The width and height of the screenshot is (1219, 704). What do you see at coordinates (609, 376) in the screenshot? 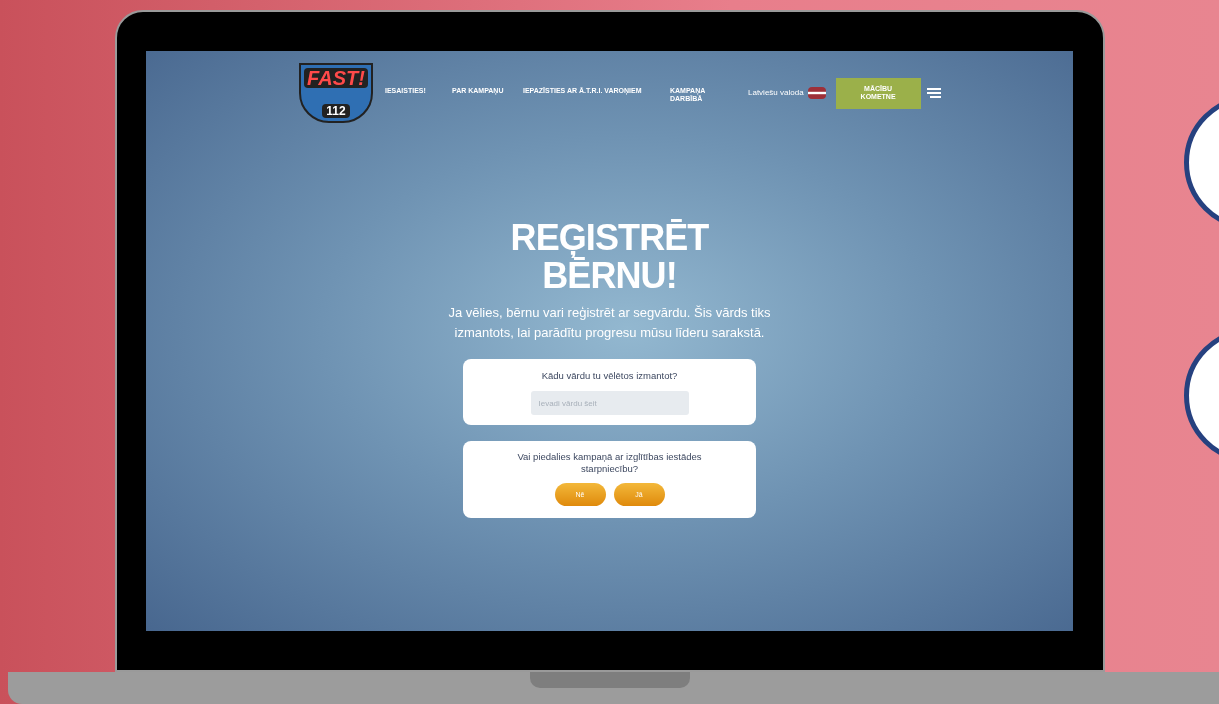
I see `name-question: Kādu vārdu tu vēlētos izmantot?` at bounding box center [609, 376].